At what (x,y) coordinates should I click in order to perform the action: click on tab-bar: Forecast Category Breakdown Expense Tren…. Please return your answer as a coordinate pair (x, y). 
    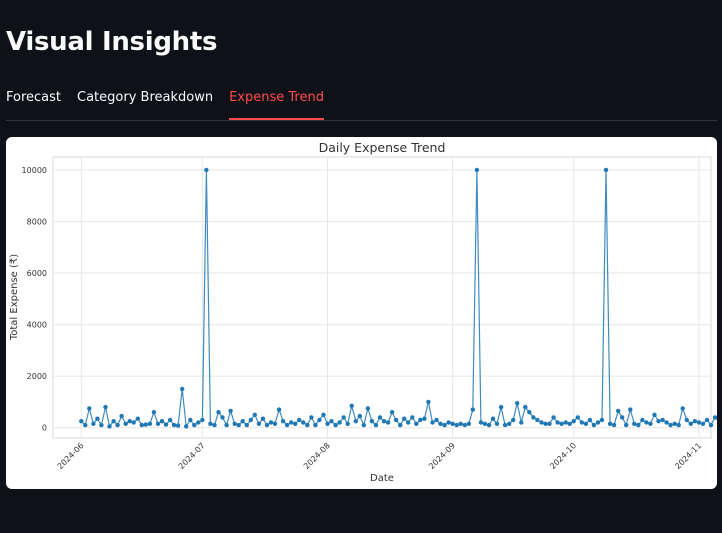
    Looking at the image, I should click on (361, 102).